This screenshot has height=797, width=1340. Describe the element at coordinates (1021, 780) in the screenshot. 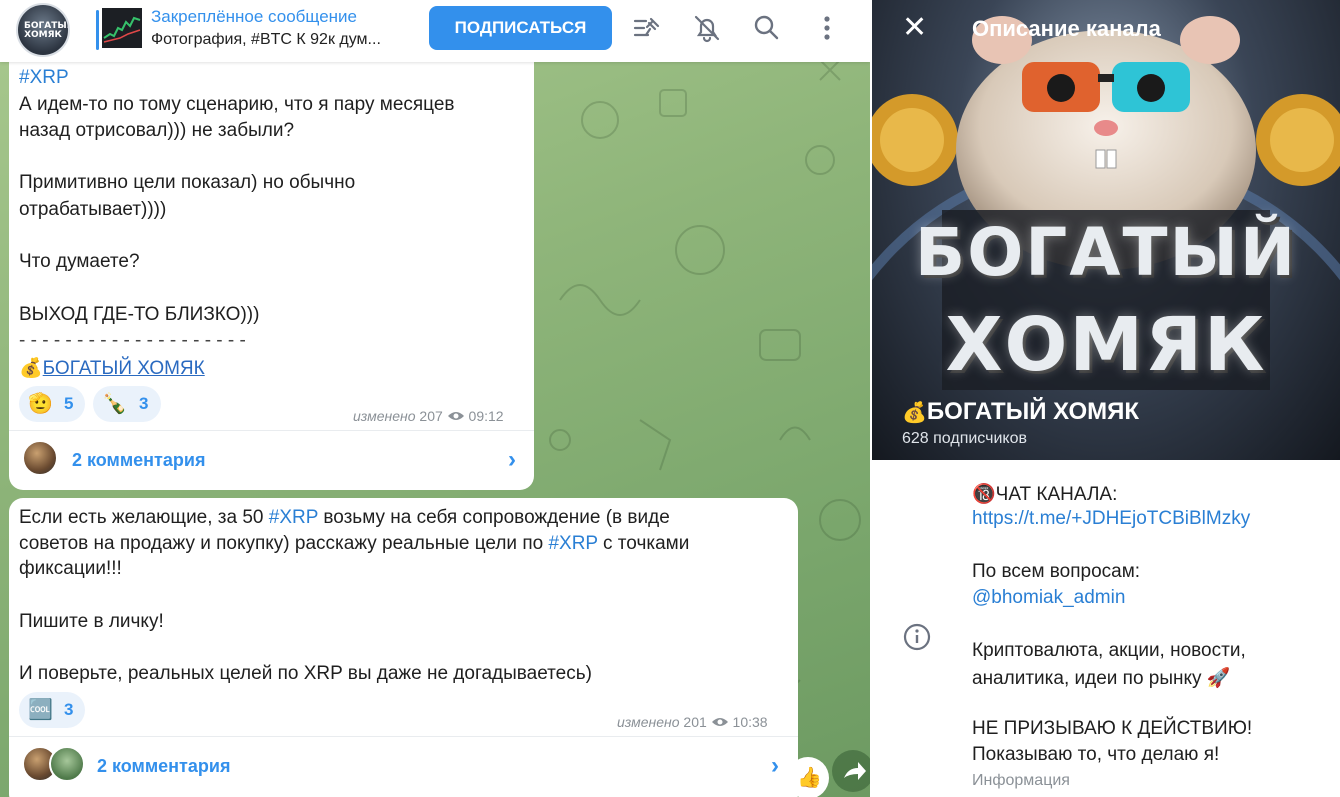

I see `info-caption: Информация` at that location.